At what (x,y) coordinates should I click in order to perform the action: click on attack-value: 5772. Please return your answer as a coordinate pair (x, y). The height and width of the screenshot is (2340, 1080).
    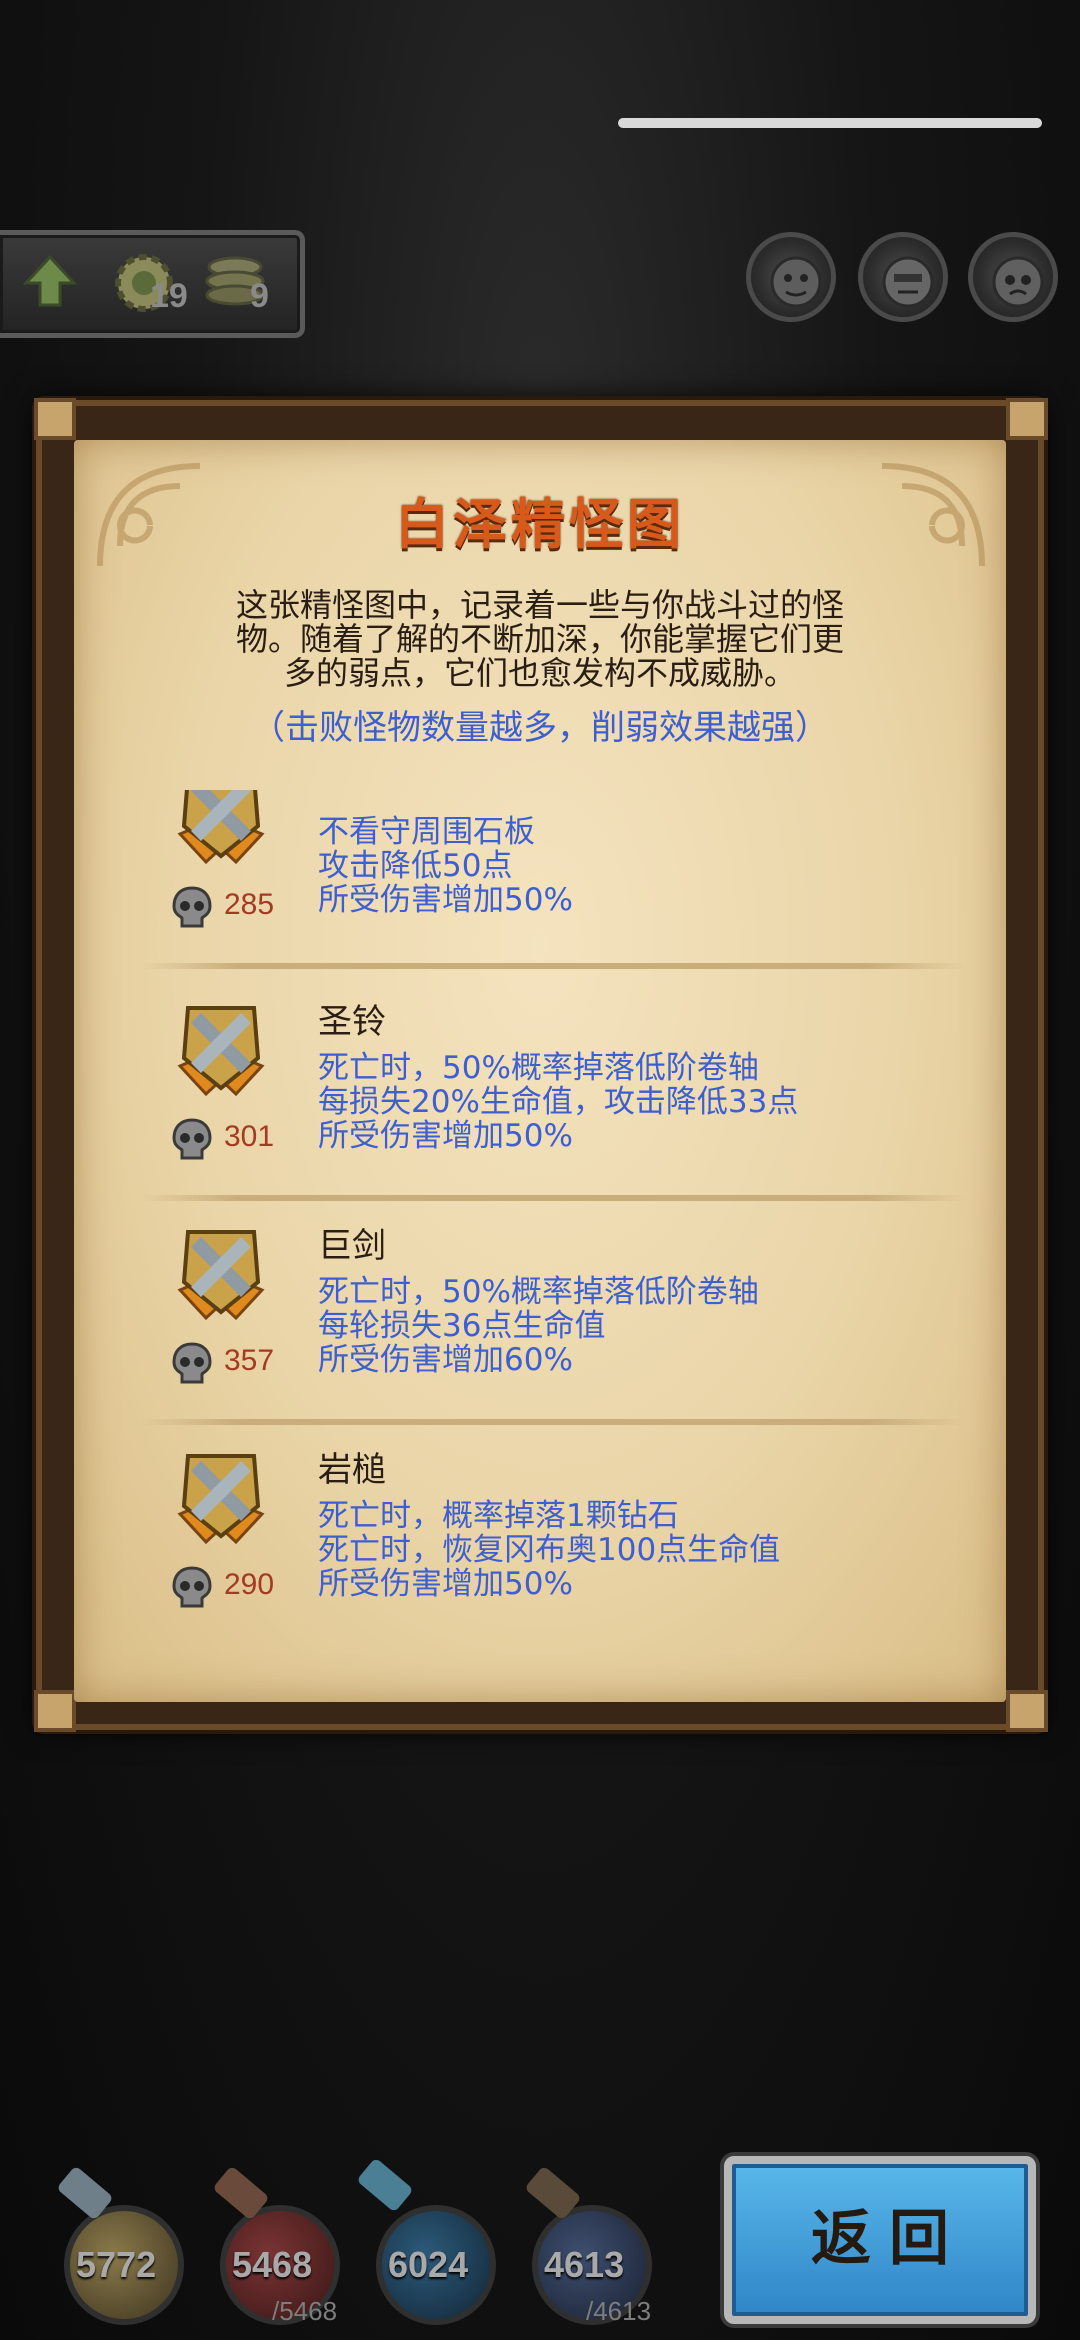
    Looking at the image, I should click on (116, 2264).